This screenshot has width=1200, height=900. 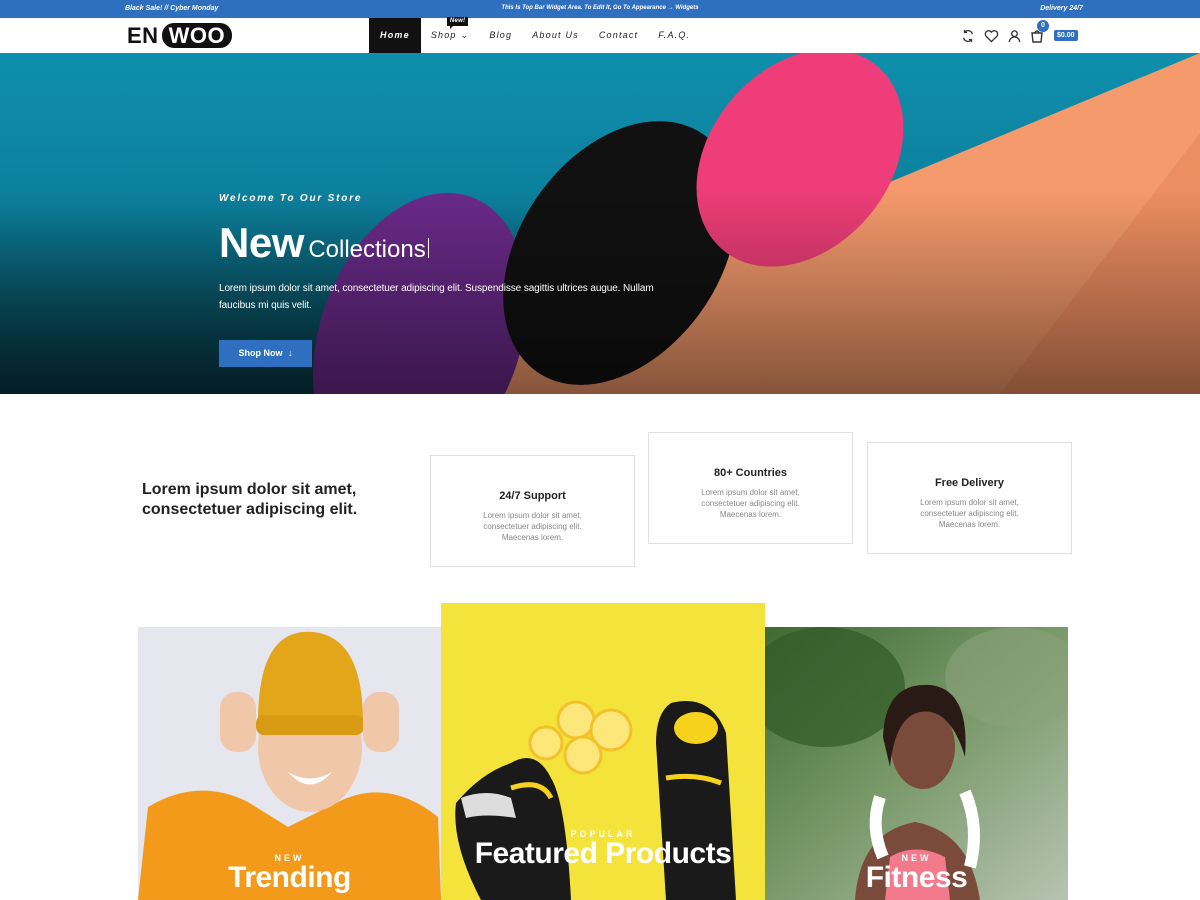 I want to click on nav-item-home: Home, so click(x=395, y=35).